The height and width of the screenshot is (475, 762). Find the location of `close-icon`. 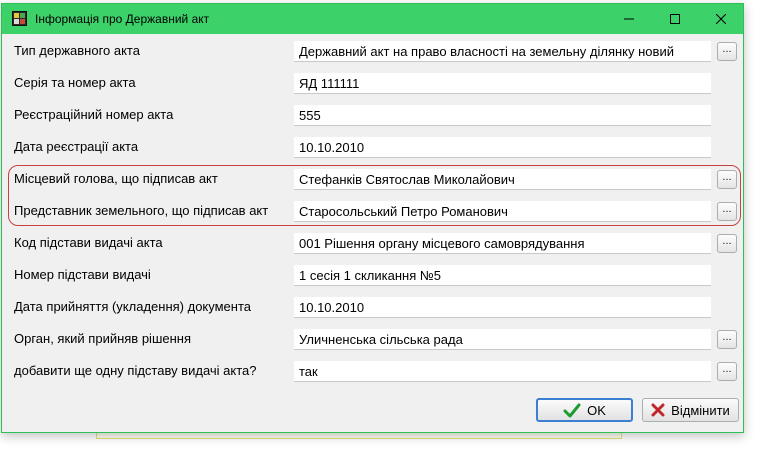

close-icon is located at coordinates (721, 19).